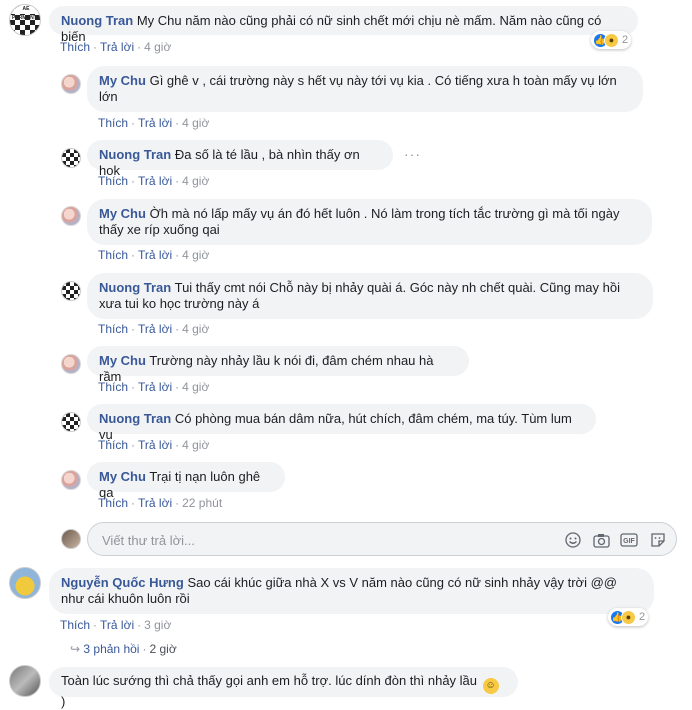 The width and height of the screenshot is (692, 710). I want to click on reply-arrow-icon: ↪, so click(75, 649).